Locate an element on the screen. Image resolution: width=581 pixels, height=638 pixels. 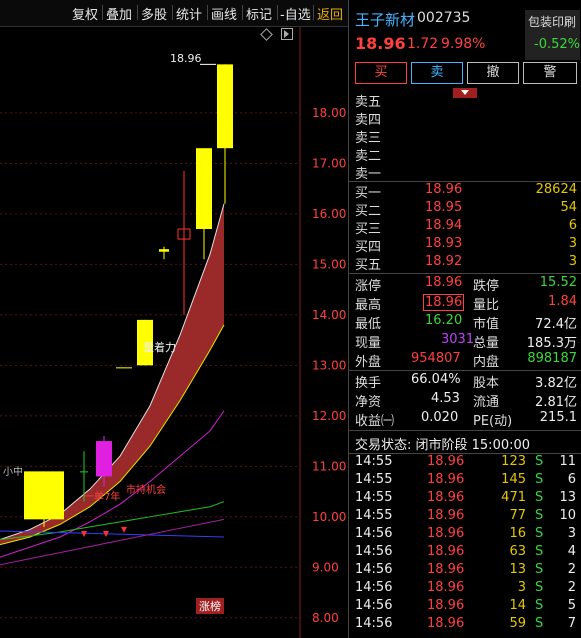
ask-row-2: 卖二 is located at coordinates (465, 154).